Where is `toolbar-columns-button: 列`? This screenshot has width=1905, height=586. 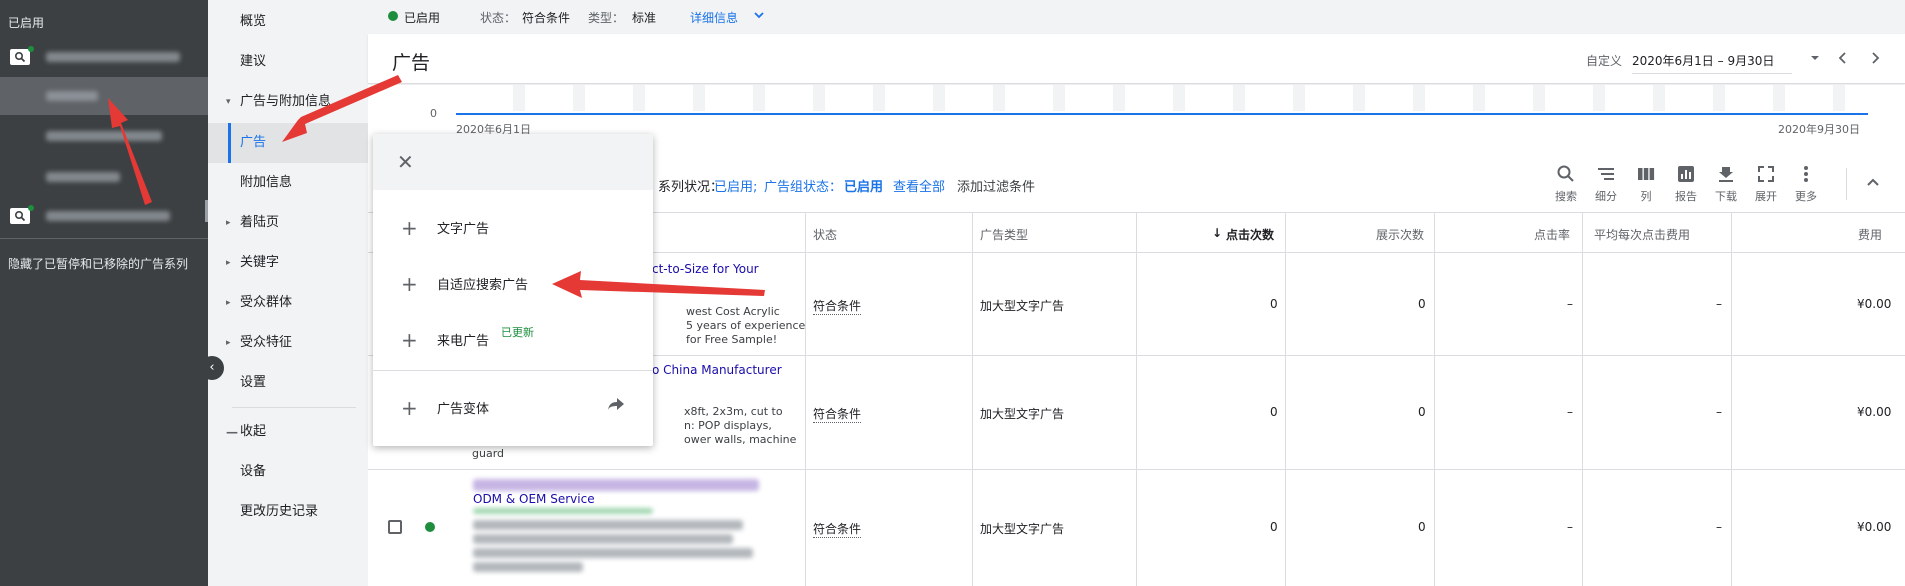 toolbar-columns-button: 列 is located at coordinates (1646, 184).